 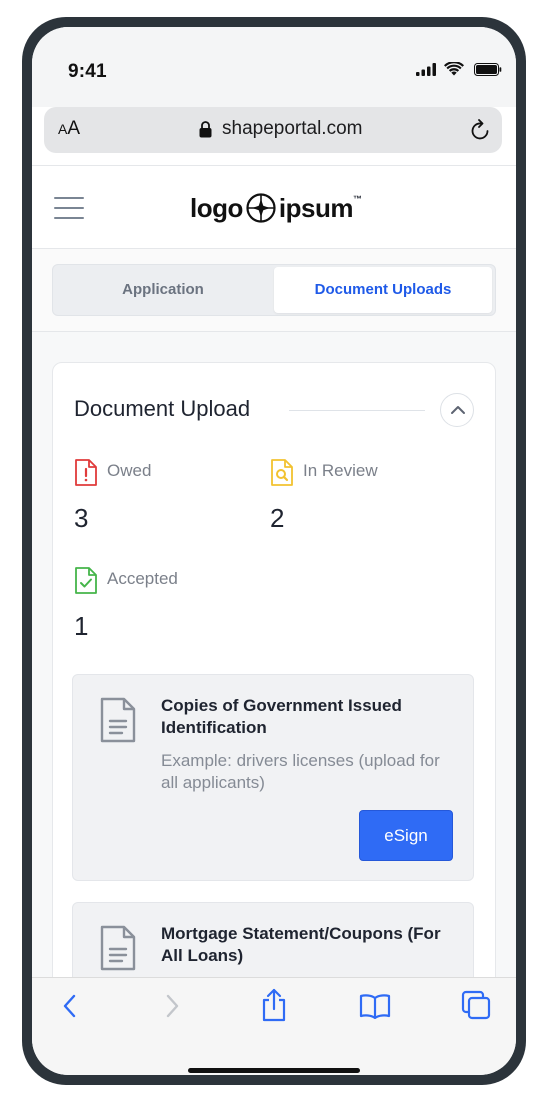 What do you see at coordinates (277, 518) in the screenshot?
I see `stat-in-review-count: 2` at bounding box center [277, 518].